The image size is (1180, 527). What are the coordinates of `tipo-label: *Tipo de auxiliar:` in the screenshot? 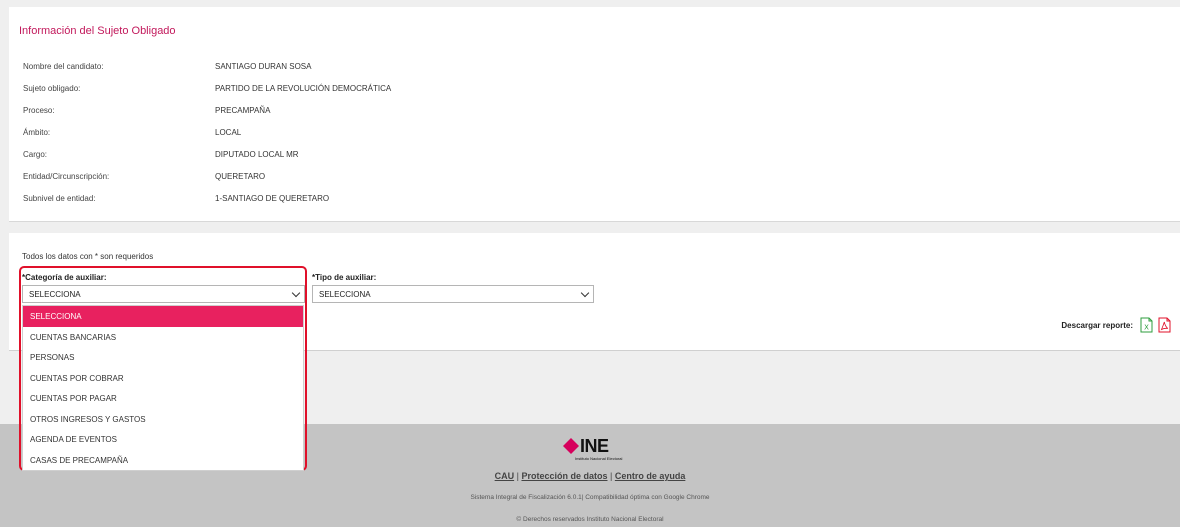 It's located at (344, 277).